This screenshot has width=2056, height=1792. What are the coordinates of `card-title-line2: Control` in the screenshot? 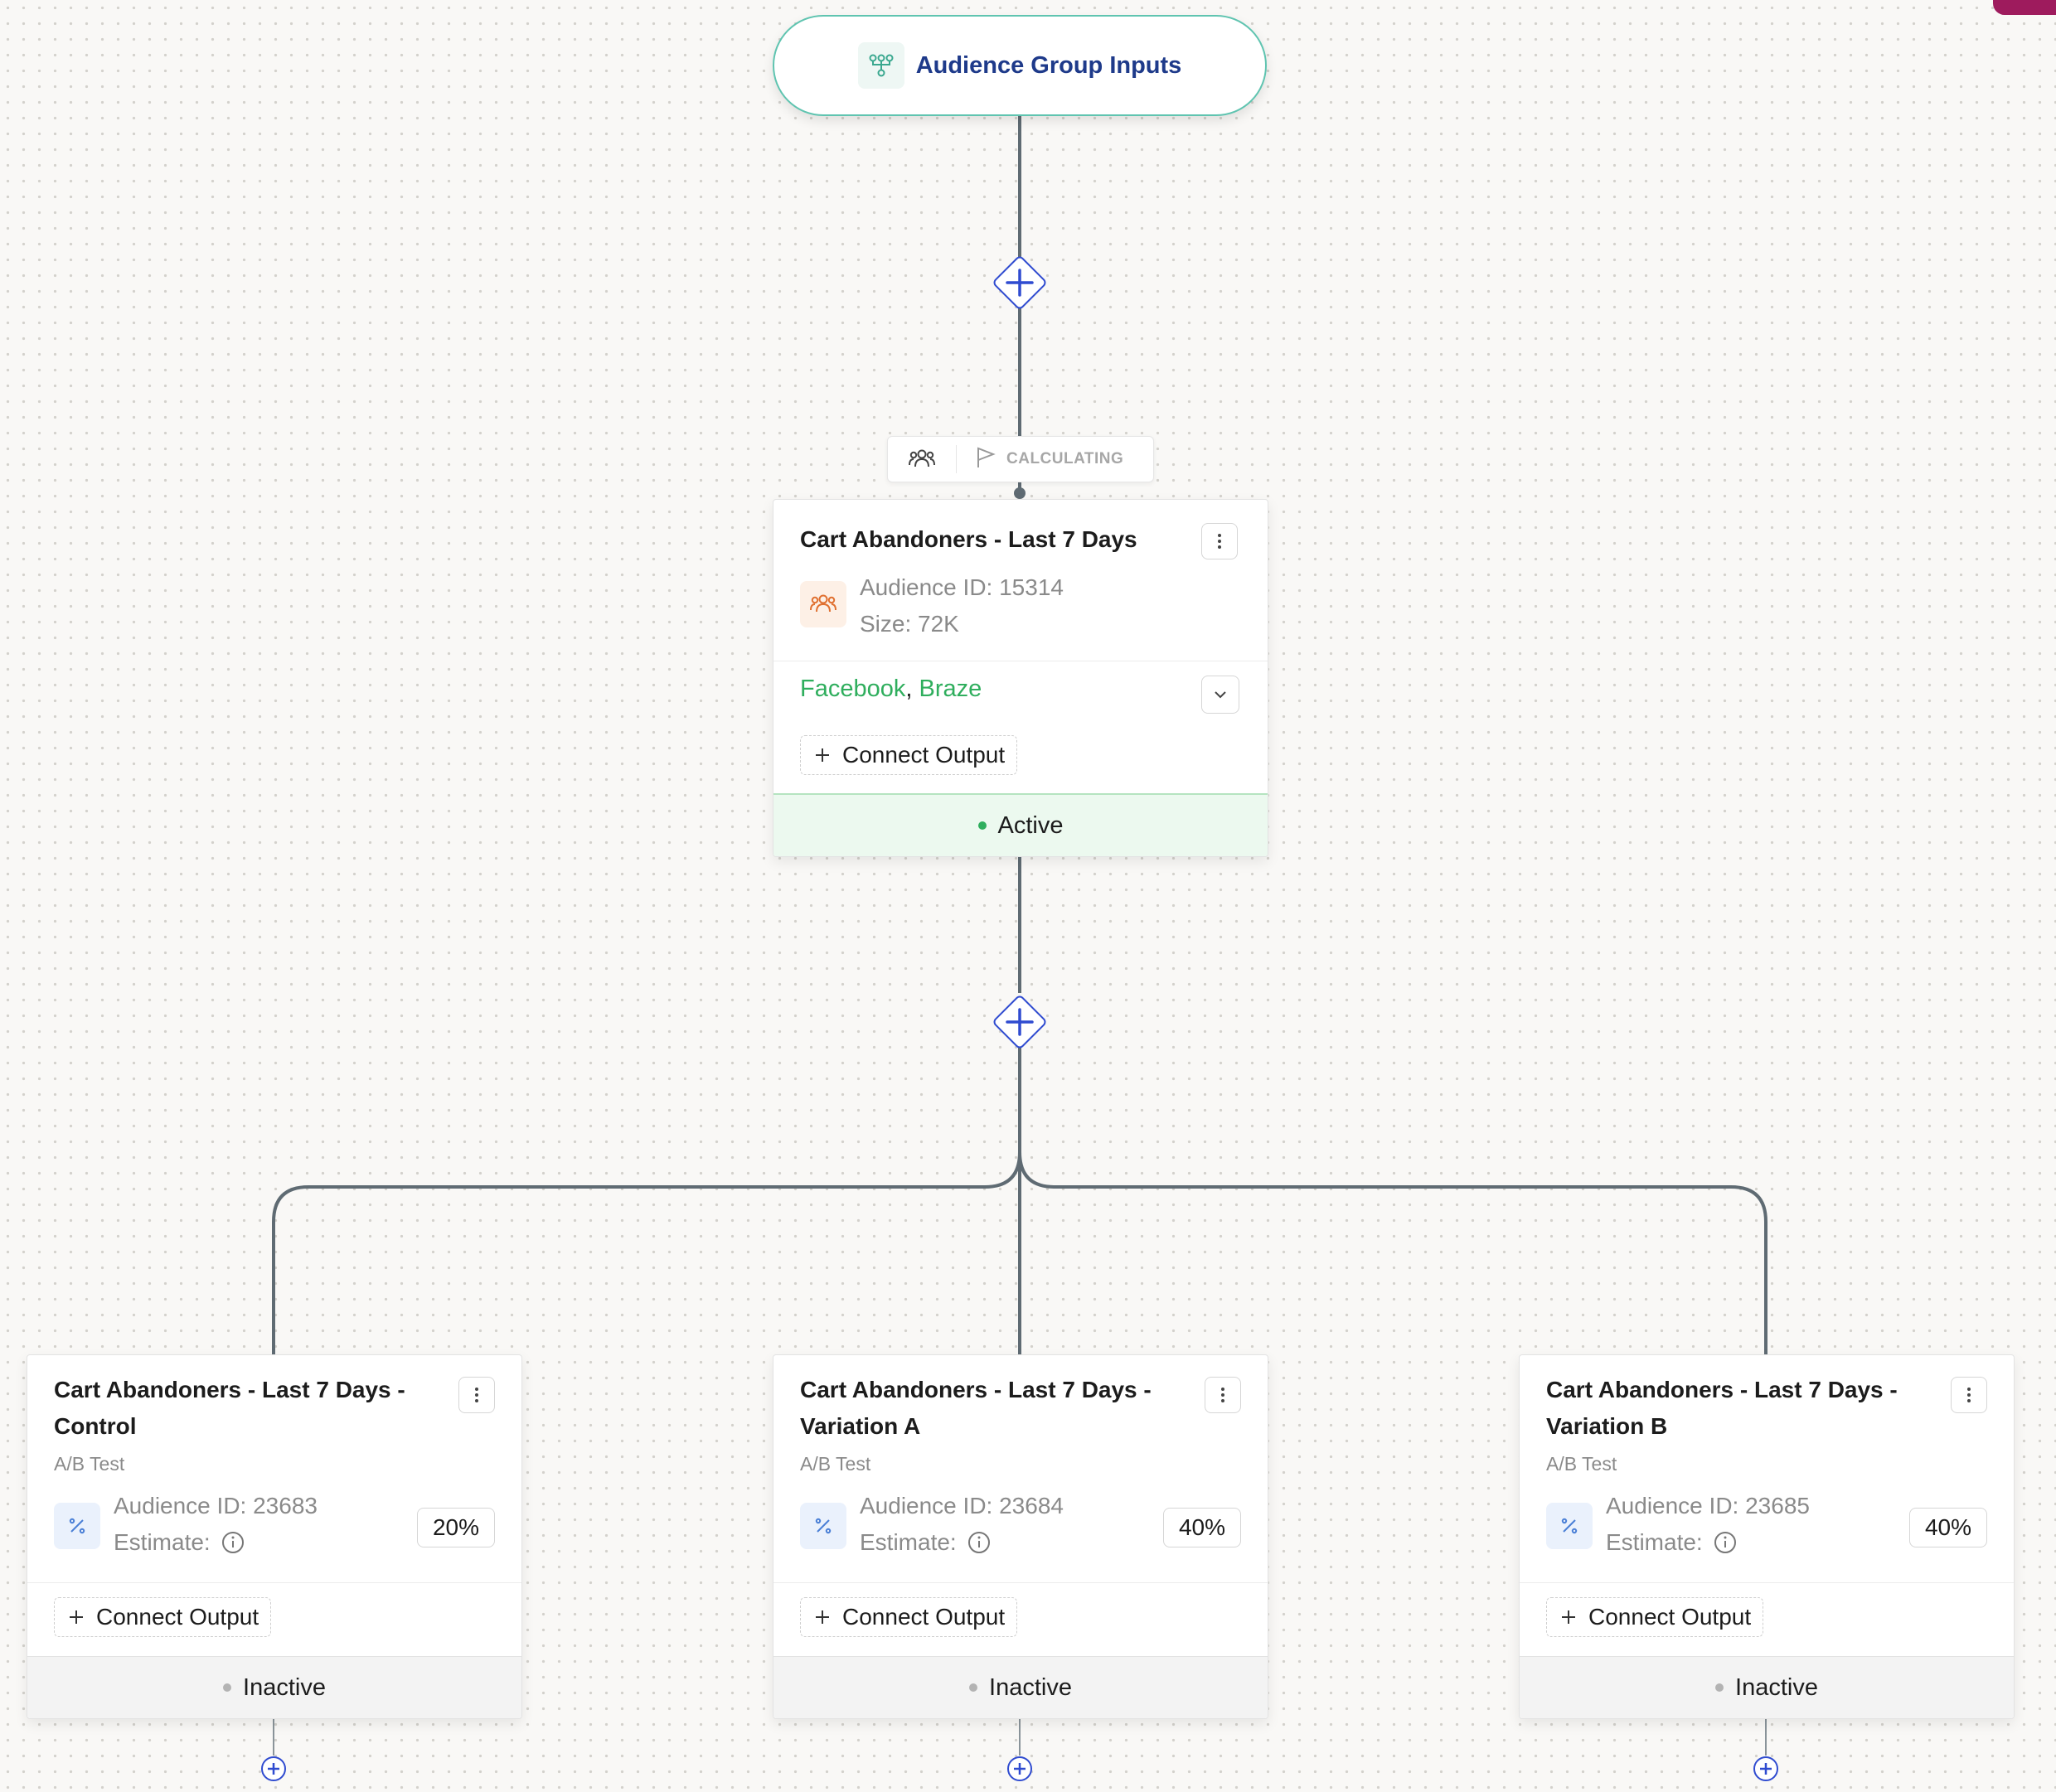 It's located at (95, 1426).